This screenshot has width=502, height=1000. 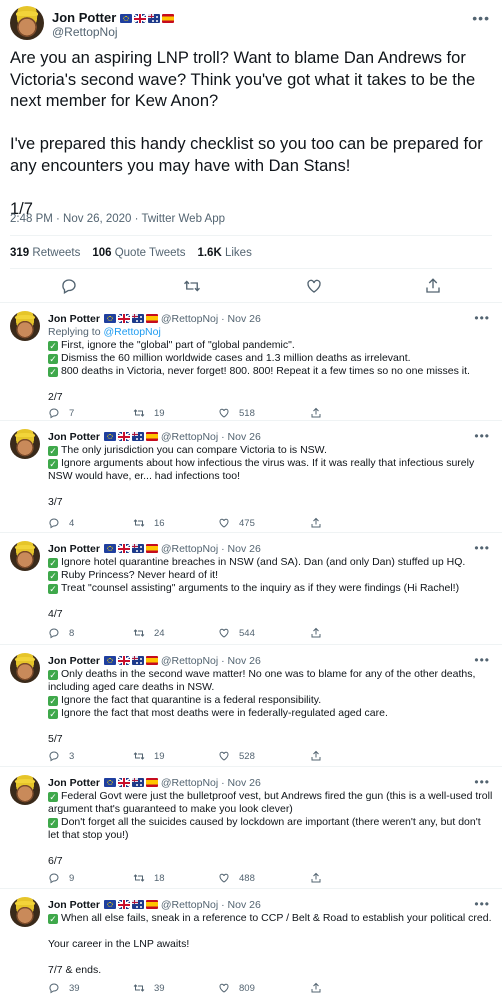 I want to click on reply-button: 3, so click(x=61, y=756).